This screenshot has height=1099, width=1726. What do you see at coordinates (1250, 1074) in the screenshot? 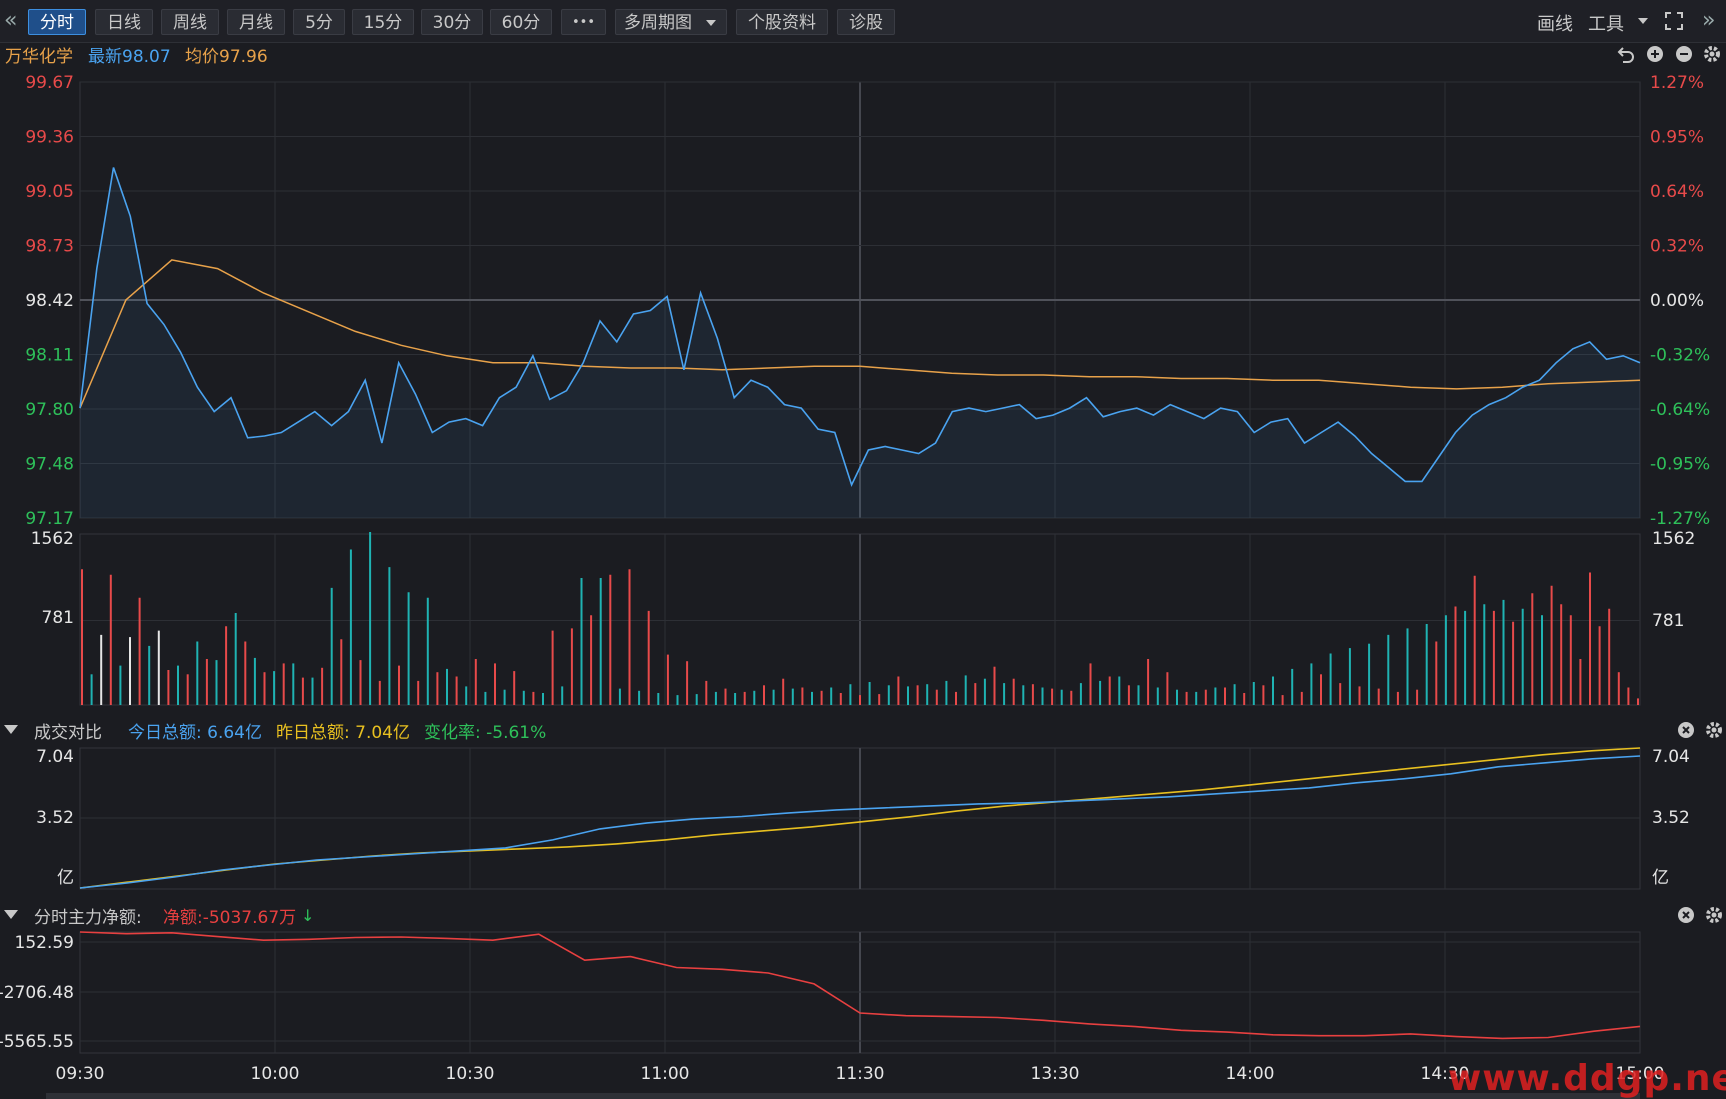
I see `time-tick: 14:00` at bounding box center [1250, 1074].